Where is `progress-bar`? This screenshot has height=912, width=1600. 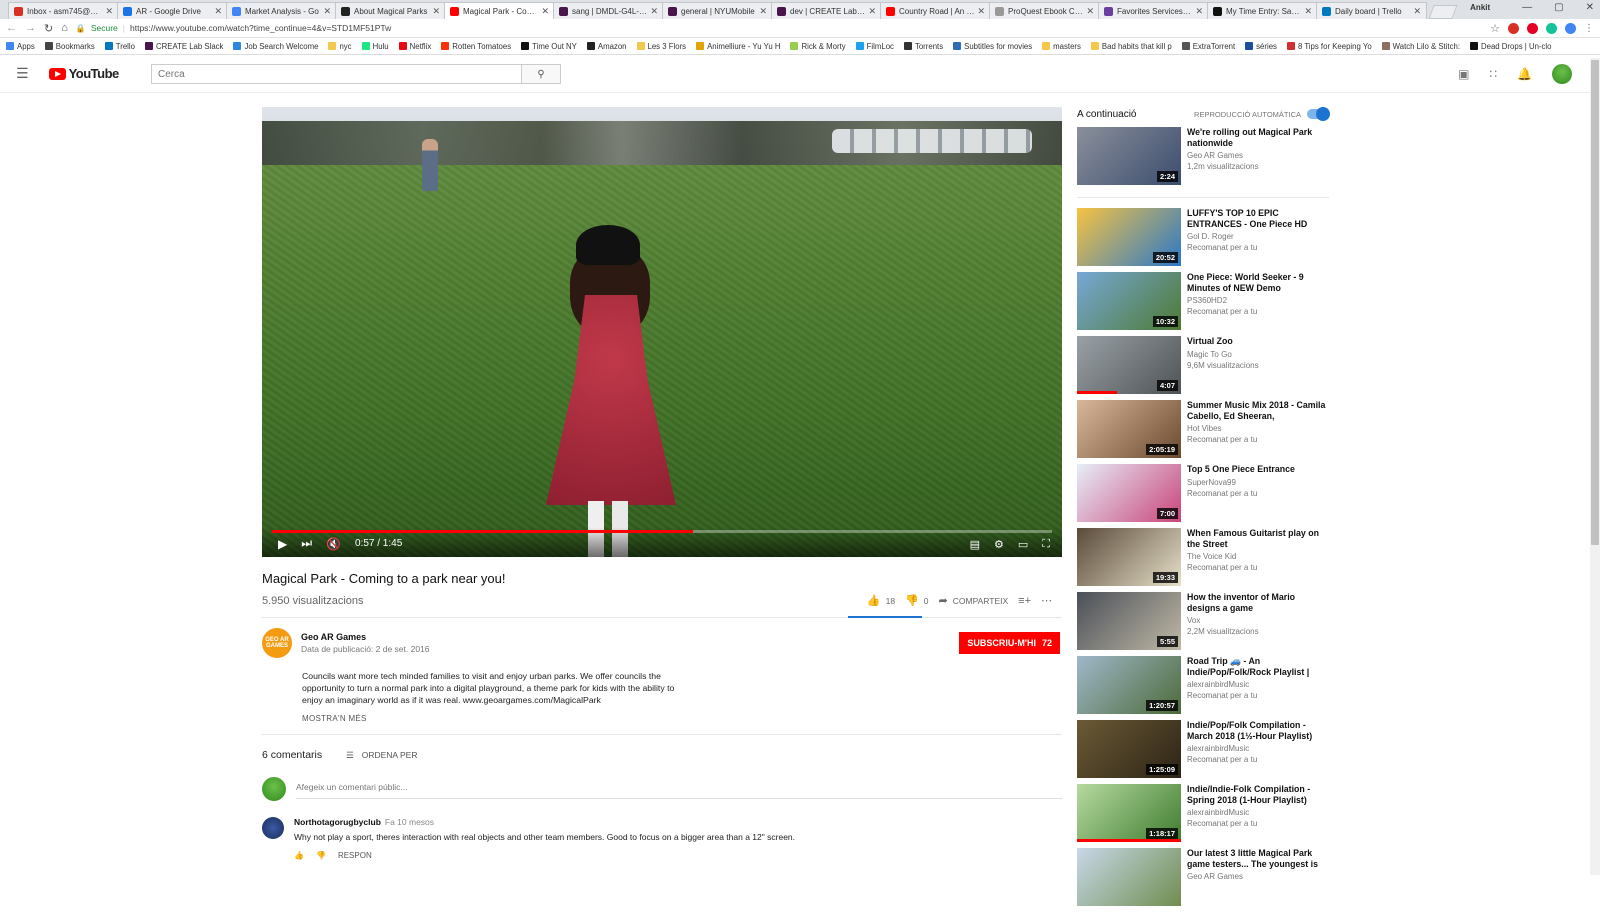
progress-bar is located at coordinates (662, 531).